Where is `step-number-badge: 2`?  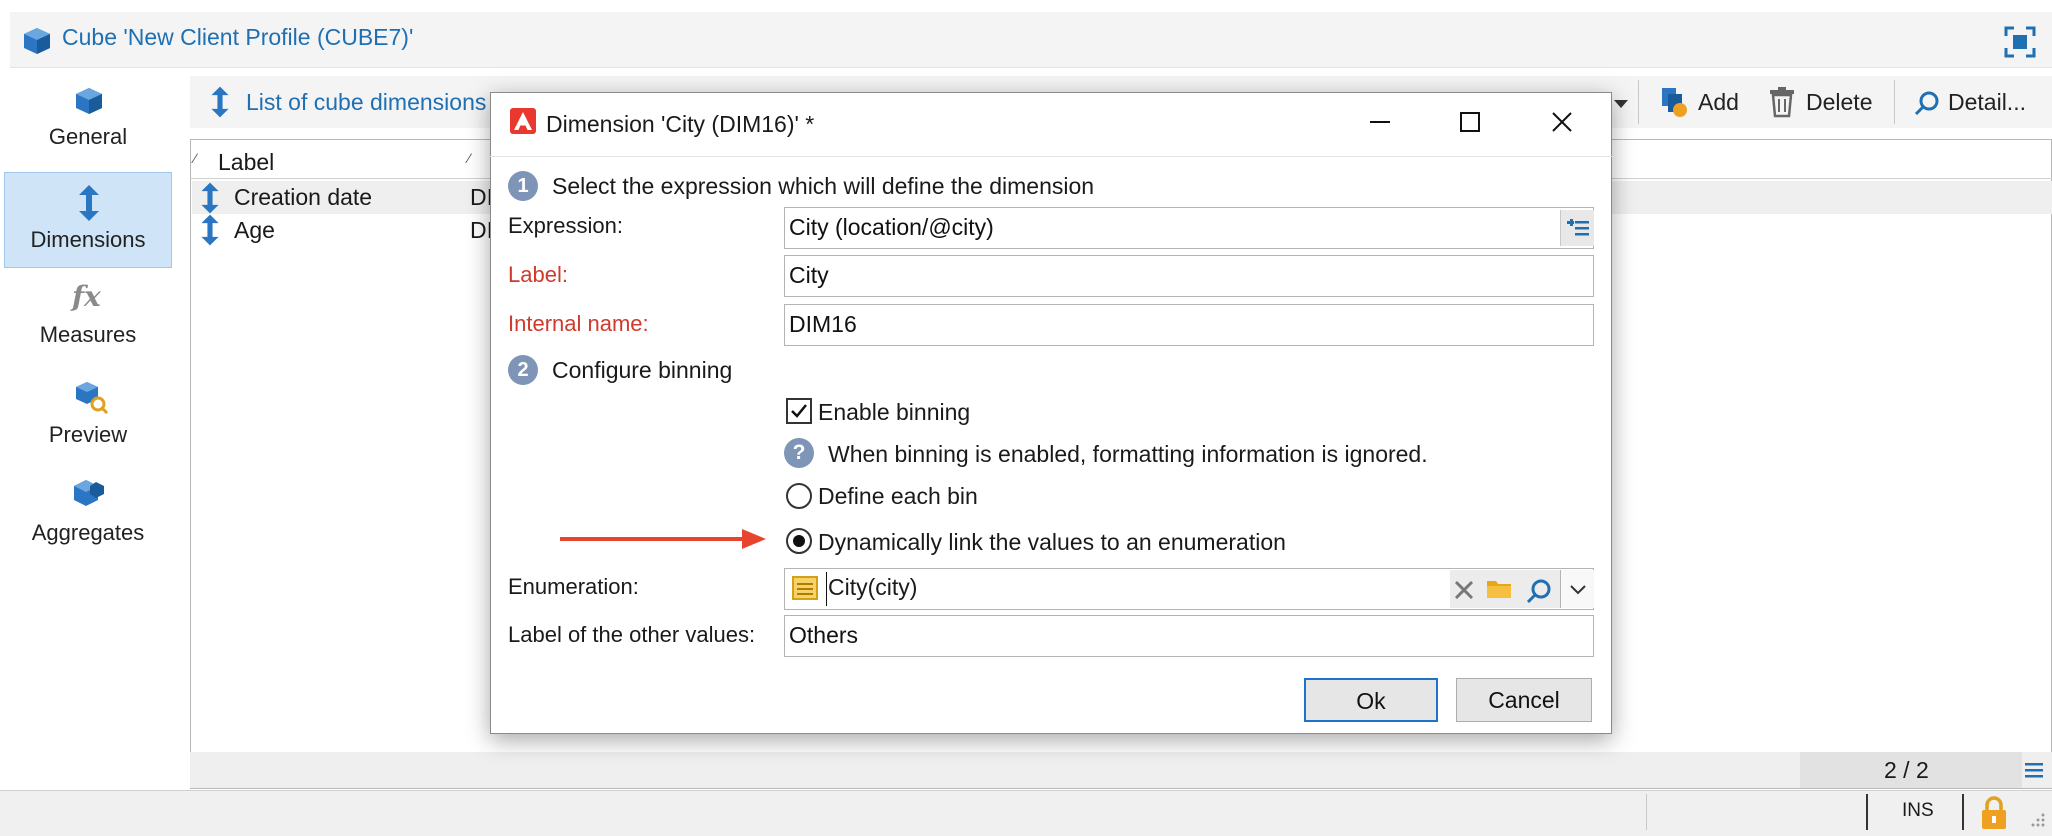
step-number-badge: 2 is located at coordinates (523, 370).